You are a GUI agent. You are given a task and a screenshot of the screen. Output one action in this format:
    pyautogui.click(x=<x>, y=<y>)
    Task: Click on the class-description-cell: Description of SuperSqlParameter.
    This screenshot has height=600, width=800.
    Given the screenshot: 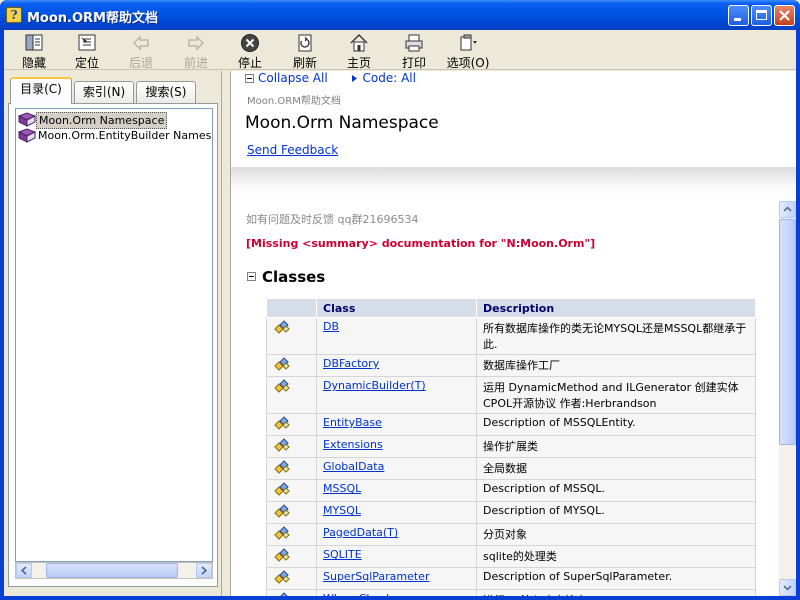 What is the action you would take?
    pyautogui.click(x=616, y=578)
    